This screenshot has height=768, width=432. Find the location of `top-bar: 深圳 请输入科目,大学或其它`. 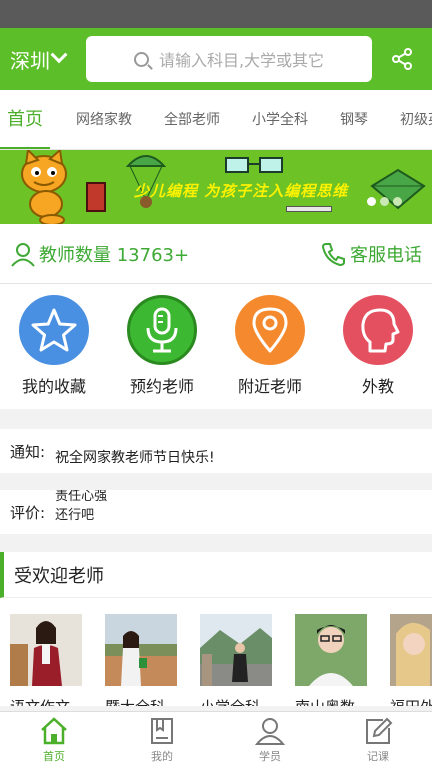

top-bar: 深圳 请输入科目,大学或其它 is located at coordinates (216, 59).